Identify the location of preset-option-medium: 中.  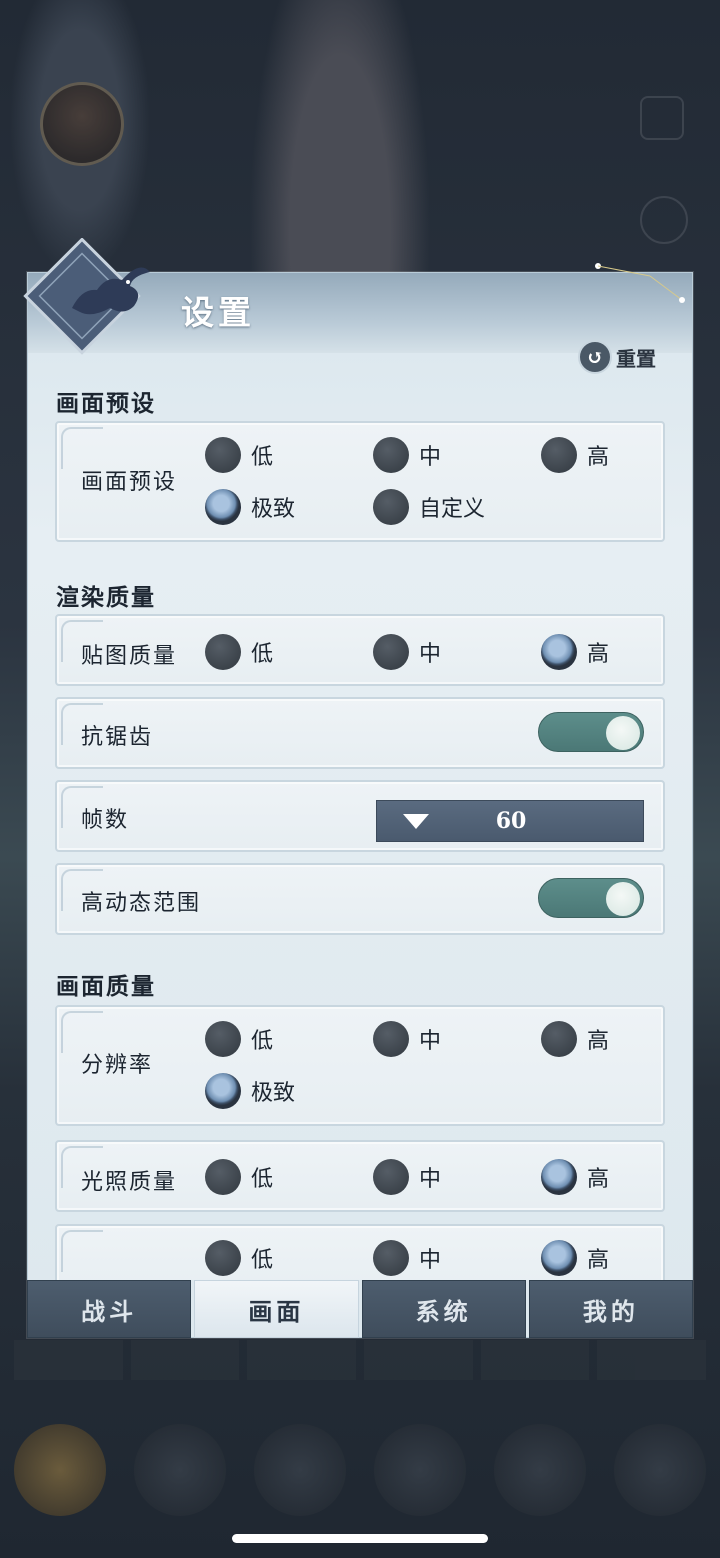
(407, 455).